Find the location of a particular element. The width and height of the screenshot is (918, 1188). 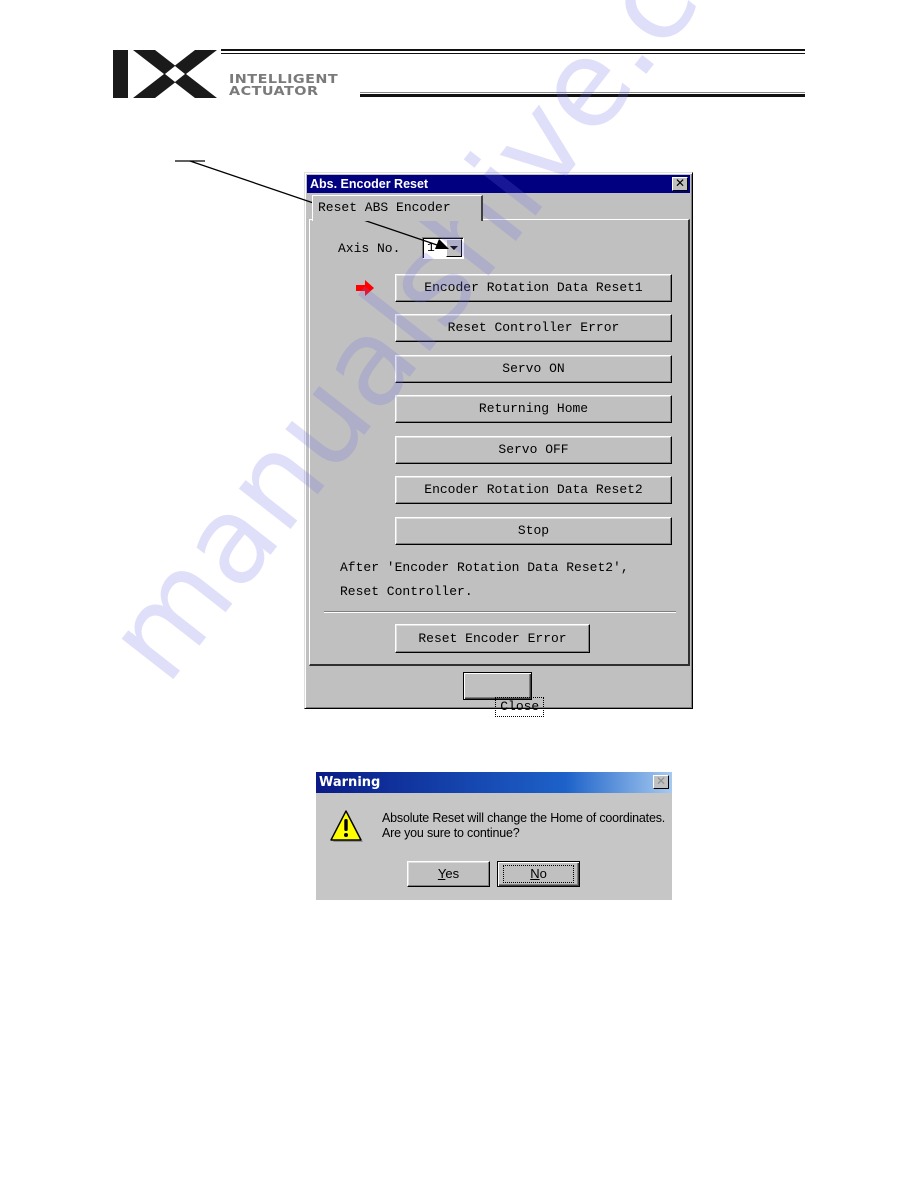

header-rule-thick is located at coordinates (513, 50).